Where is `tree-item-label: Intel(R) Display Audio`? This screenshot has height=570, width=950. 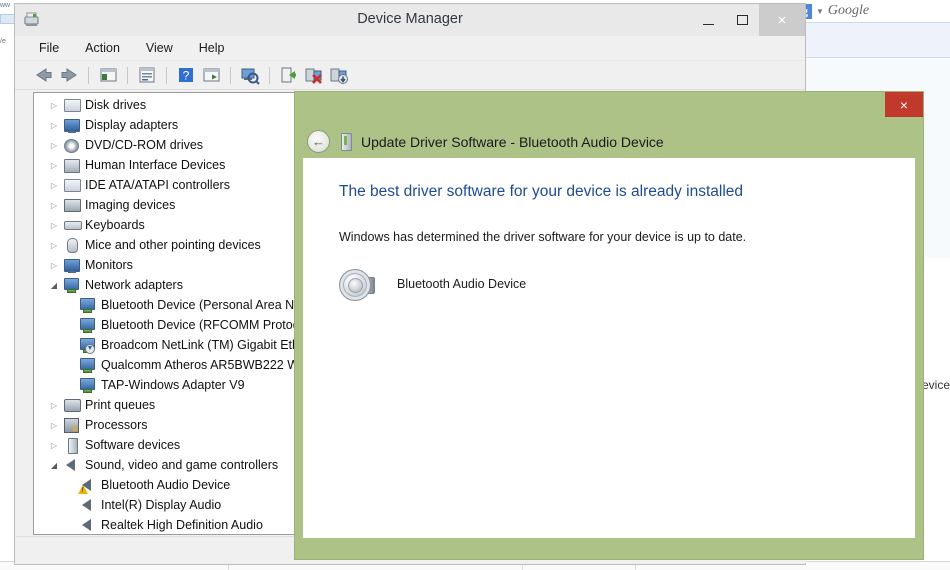
tree-item-label: Intel(R) Display Audio is located at coordinates (161, 505).